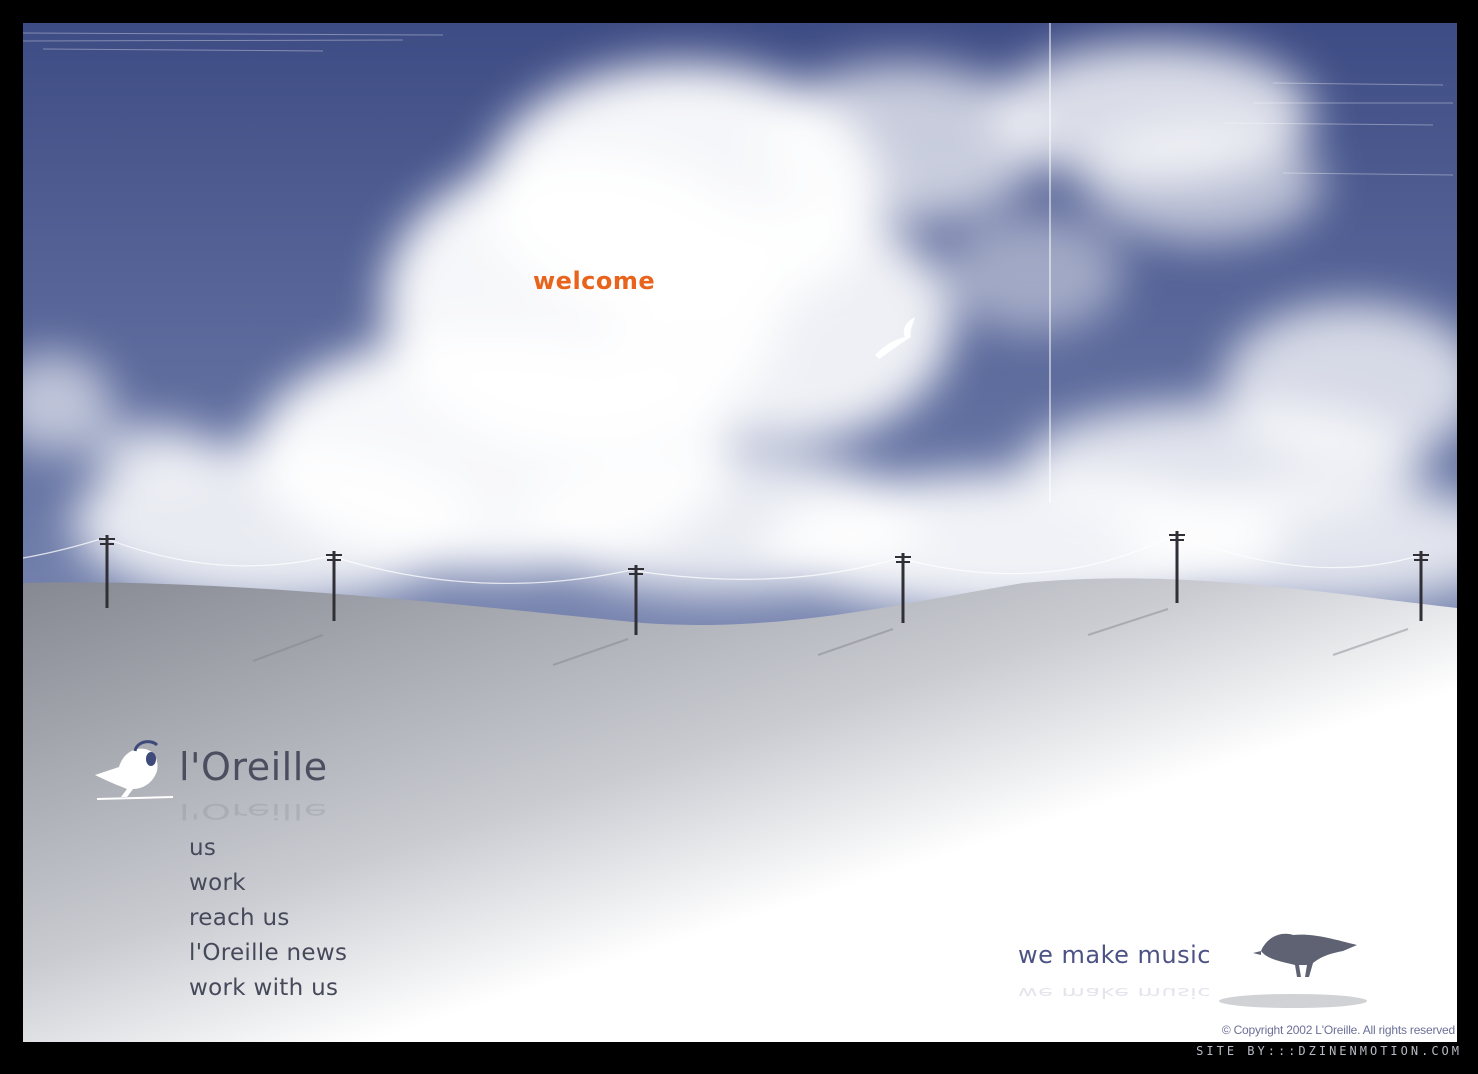  Describe the element at coordinates (268, 988) in the screenshot. I see `nav-item-work-with-us: work with us` at that location.